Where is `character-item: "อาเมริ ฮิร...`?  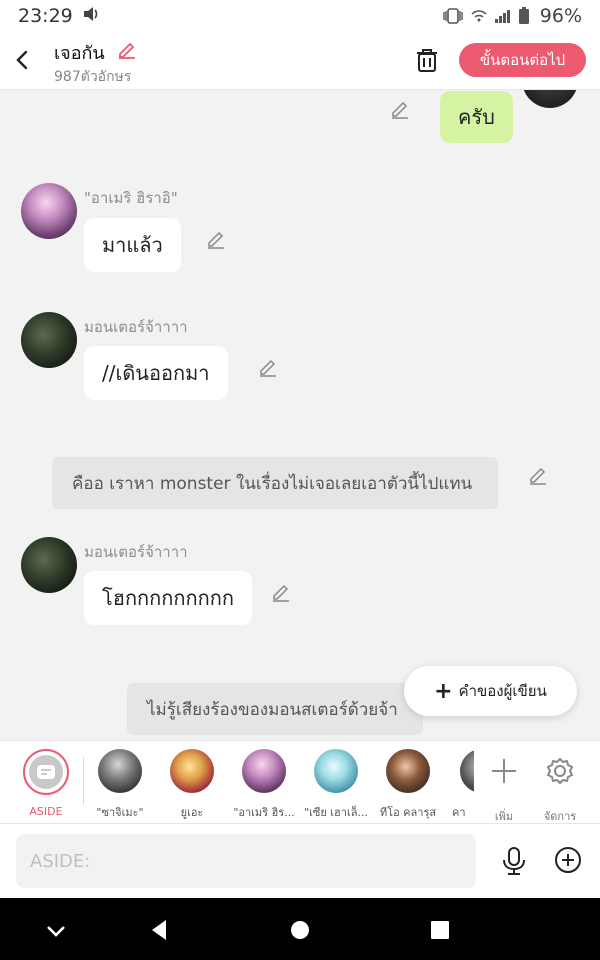 character-item: "อาเมริ ฮิร... is located at coordinates (264, 785).